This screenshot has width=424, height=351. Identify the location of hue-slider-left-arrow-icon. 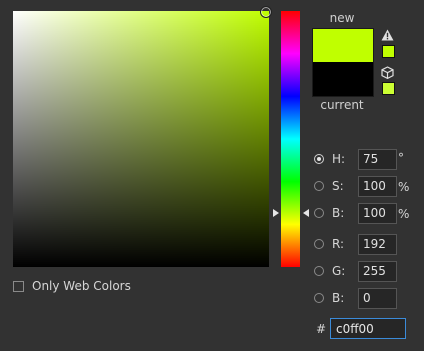
(276, 213).